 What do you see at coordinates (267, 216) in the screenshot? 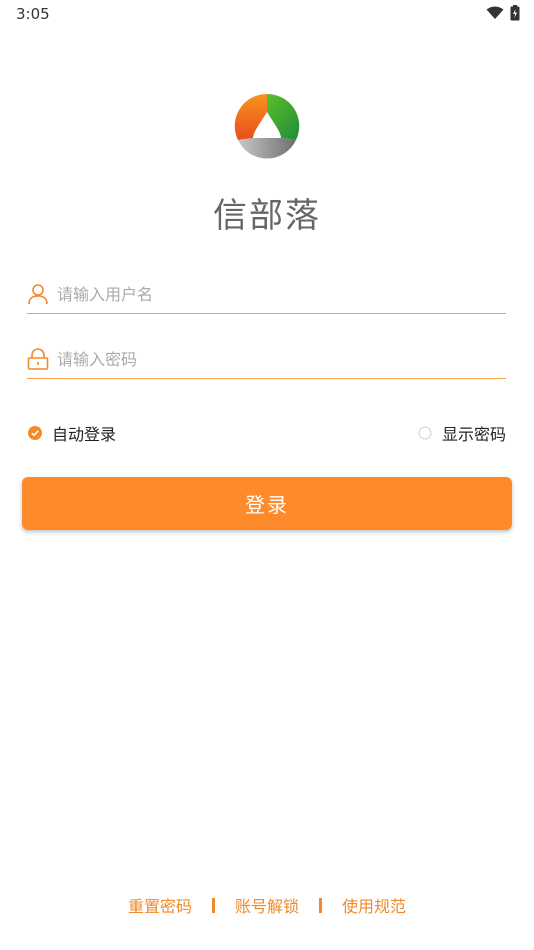
I see `app-brand-name: 信部落` at bounding box center [267, 216].